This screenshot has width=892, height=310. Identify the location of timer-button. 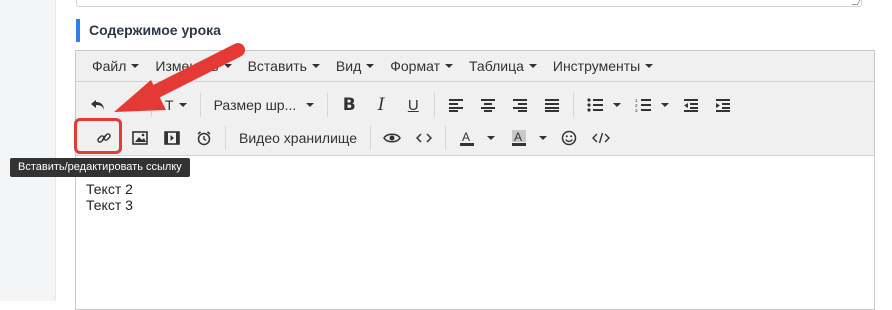
(204, 138).